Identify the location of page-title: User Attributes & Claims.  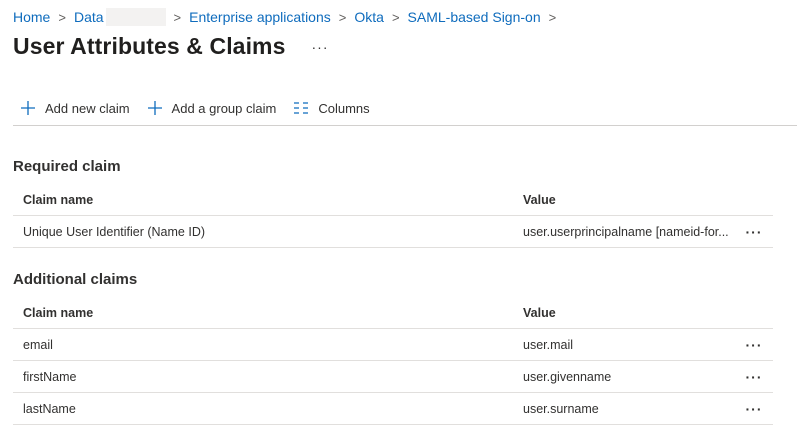
(149, 46).